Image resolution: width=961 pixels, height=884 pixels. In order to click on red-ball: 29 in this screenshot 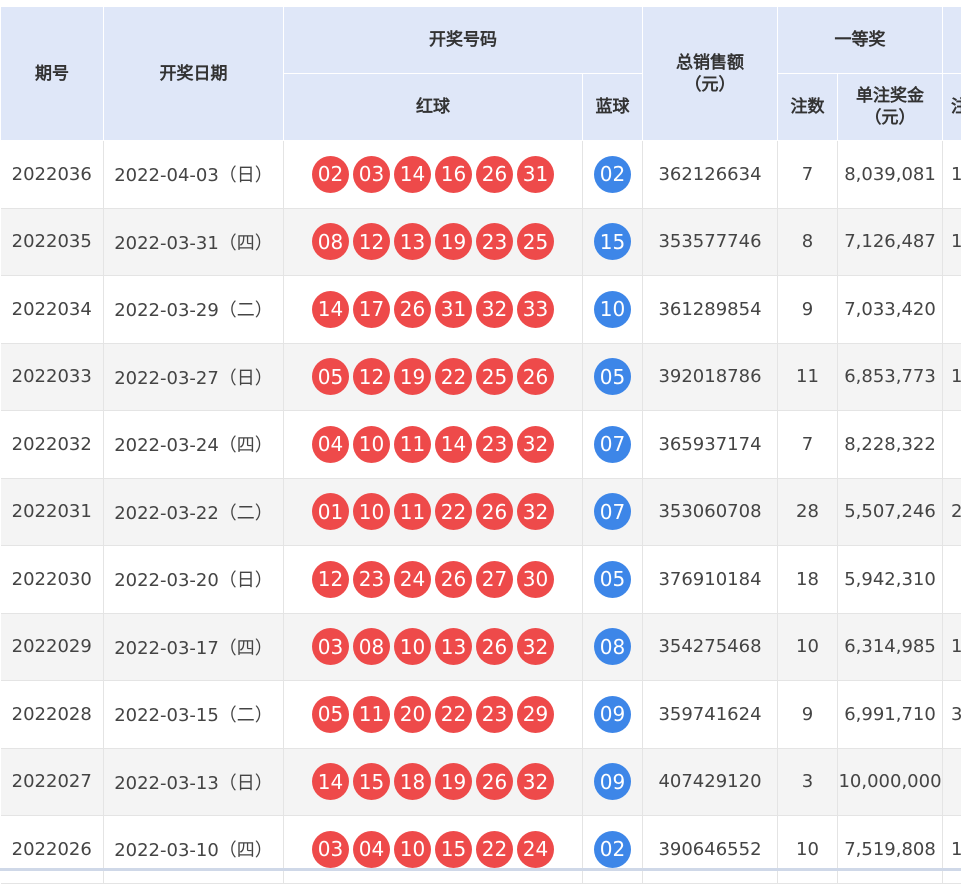, I will do `click(535, 714)`.